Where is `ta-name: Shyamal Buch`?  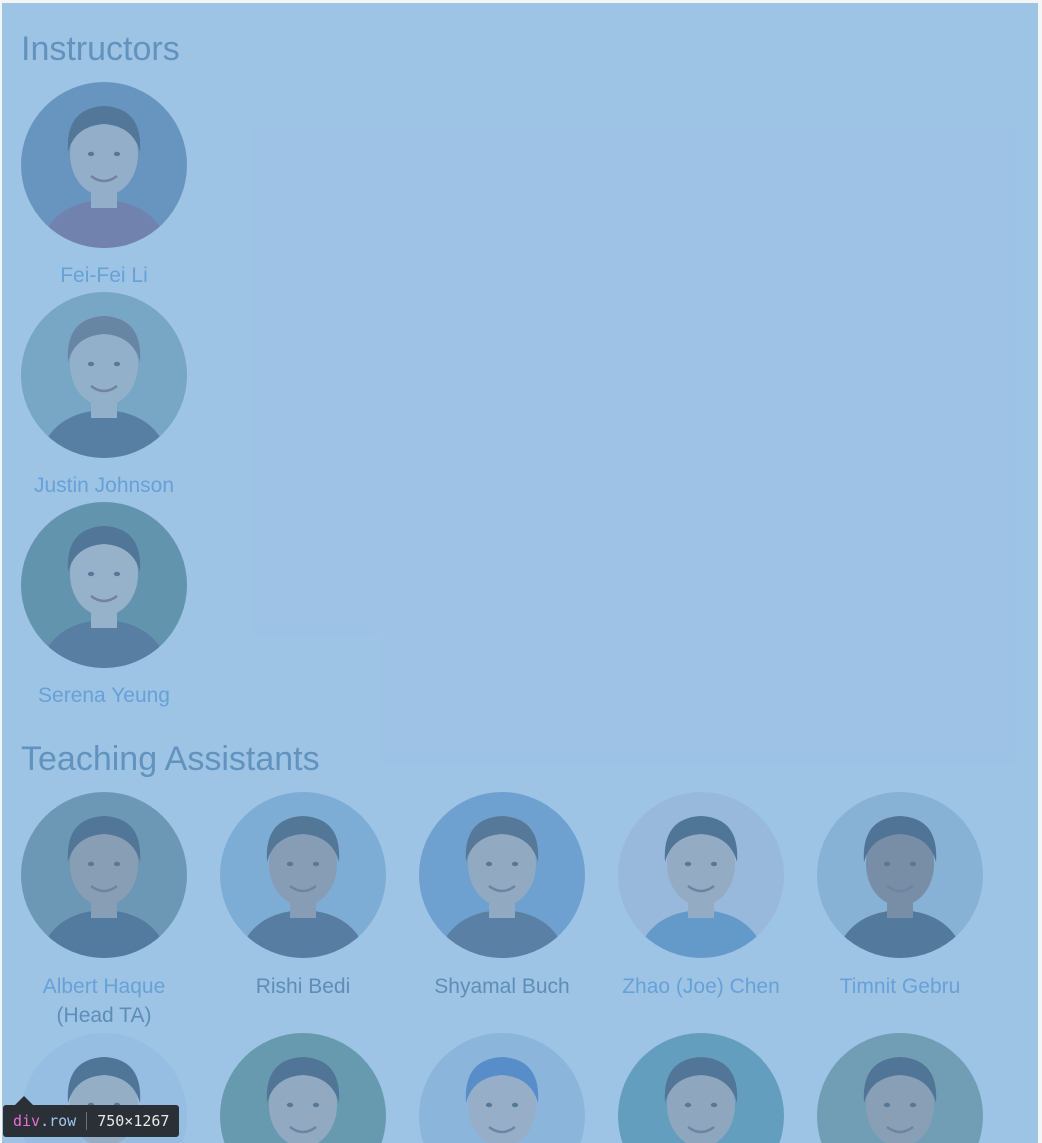
ta-name: Shyamal Buch is located at coordinates (502, 986).